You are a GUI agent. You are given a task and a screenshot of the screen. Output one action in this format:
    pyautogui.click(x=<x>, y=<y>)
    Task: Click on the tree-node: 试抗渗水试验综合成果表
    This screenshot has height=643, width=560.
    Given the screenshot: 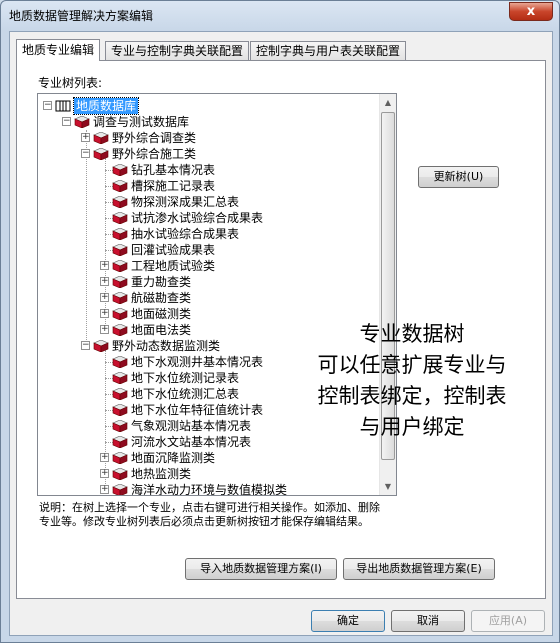 What is the action you would take?
    pyautogui.click(x=208, y=218)
    